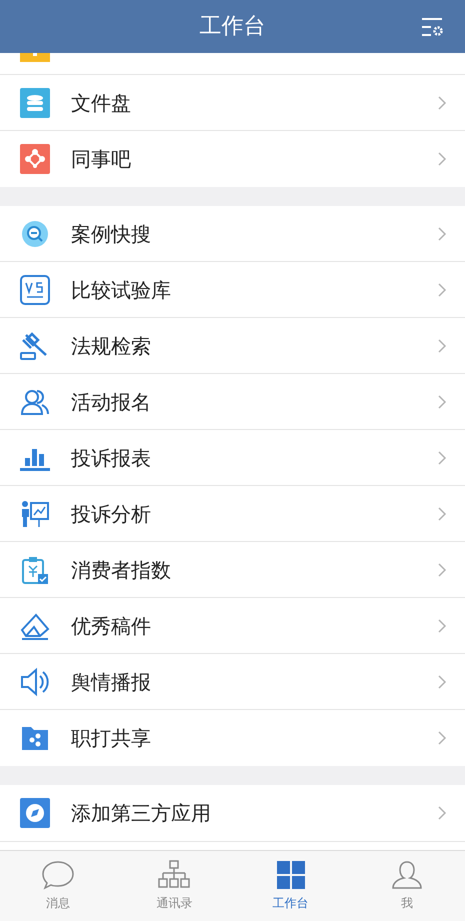 The image size is (465, 921). I want to click on menu-item-label: 添加第三方应用, so click(141, 813).